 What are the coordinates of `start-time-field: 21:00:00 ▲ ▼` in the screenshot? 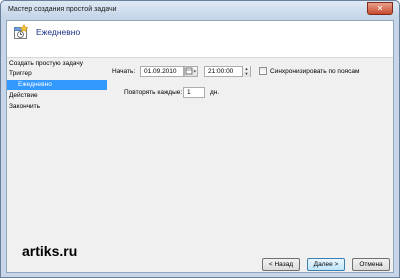 It's located at (227, 71).